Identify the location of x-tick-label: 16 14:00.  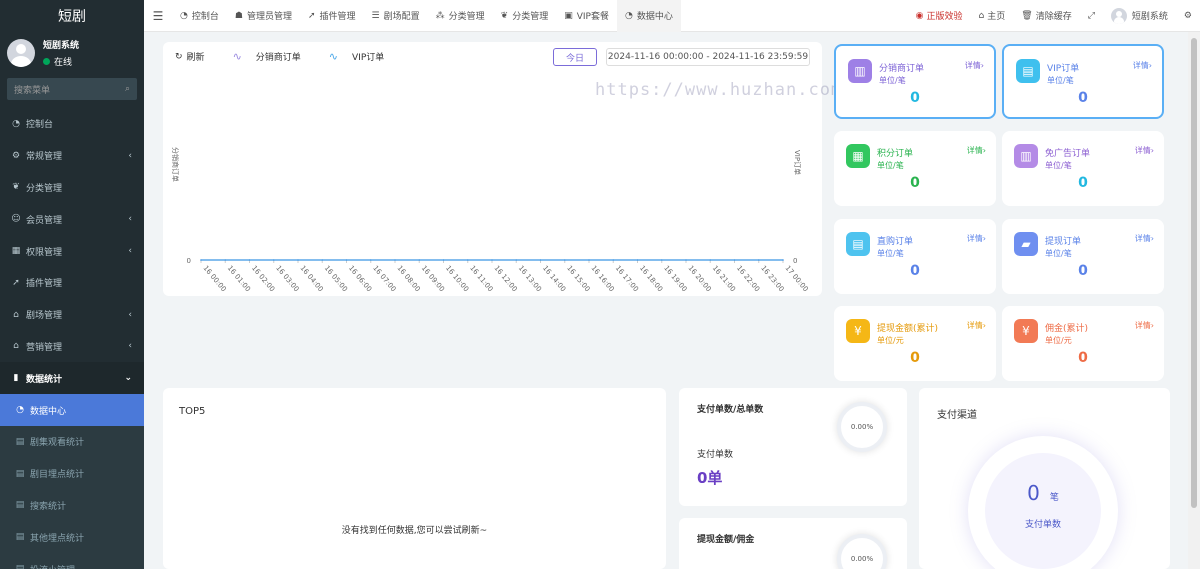
(554, 278).